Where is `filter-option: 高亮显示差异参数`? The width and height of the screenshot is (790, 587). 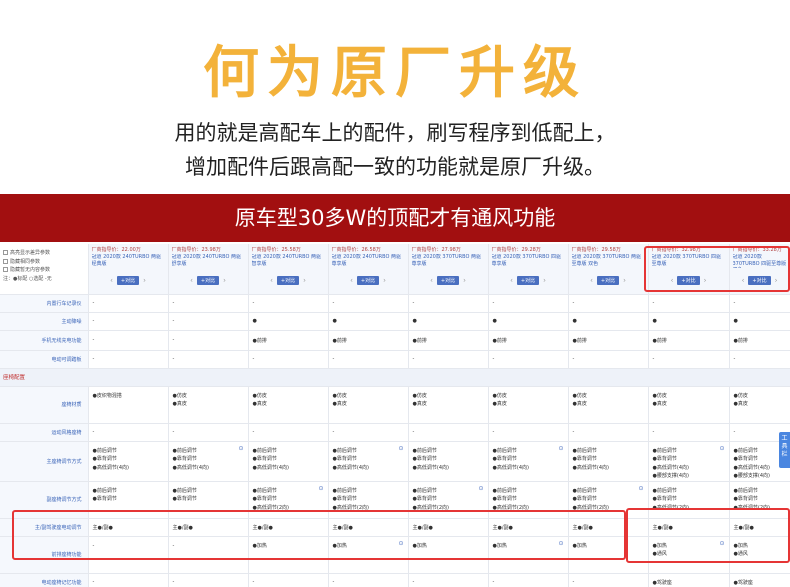
filter-option: 高亮显示差异参数 is located at coordinates (44, 253).